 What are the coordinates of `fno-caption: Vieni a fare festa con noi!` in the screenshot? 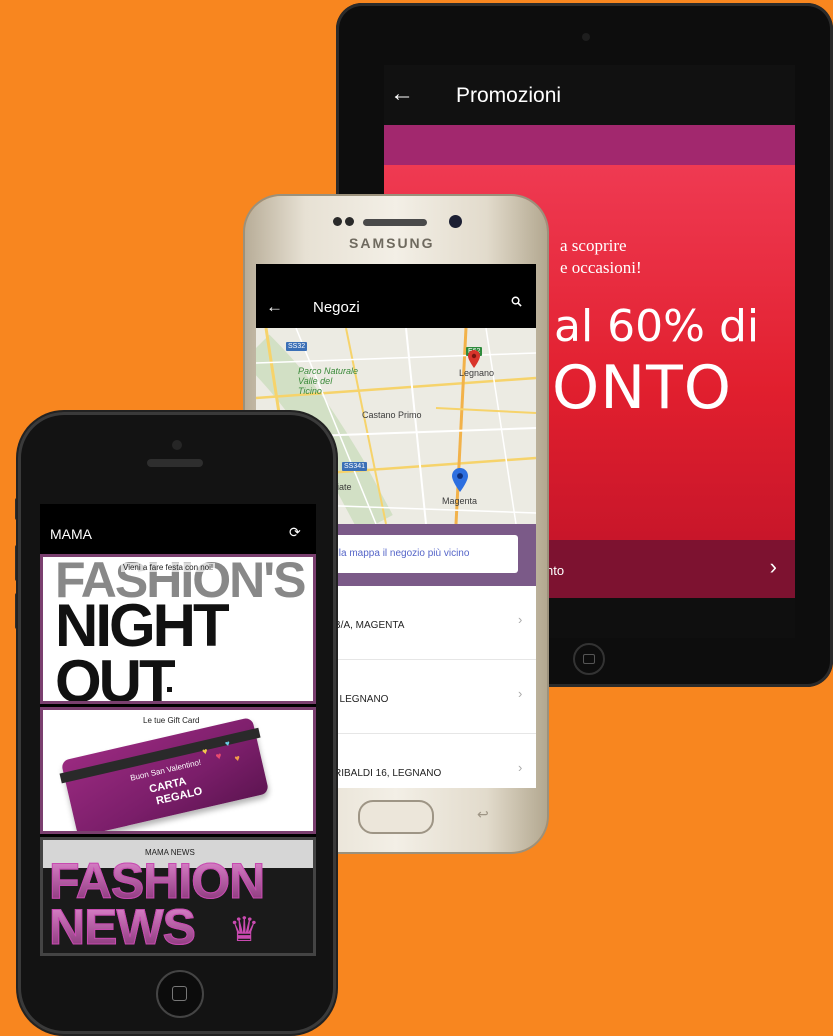 It's located at (168, 567).